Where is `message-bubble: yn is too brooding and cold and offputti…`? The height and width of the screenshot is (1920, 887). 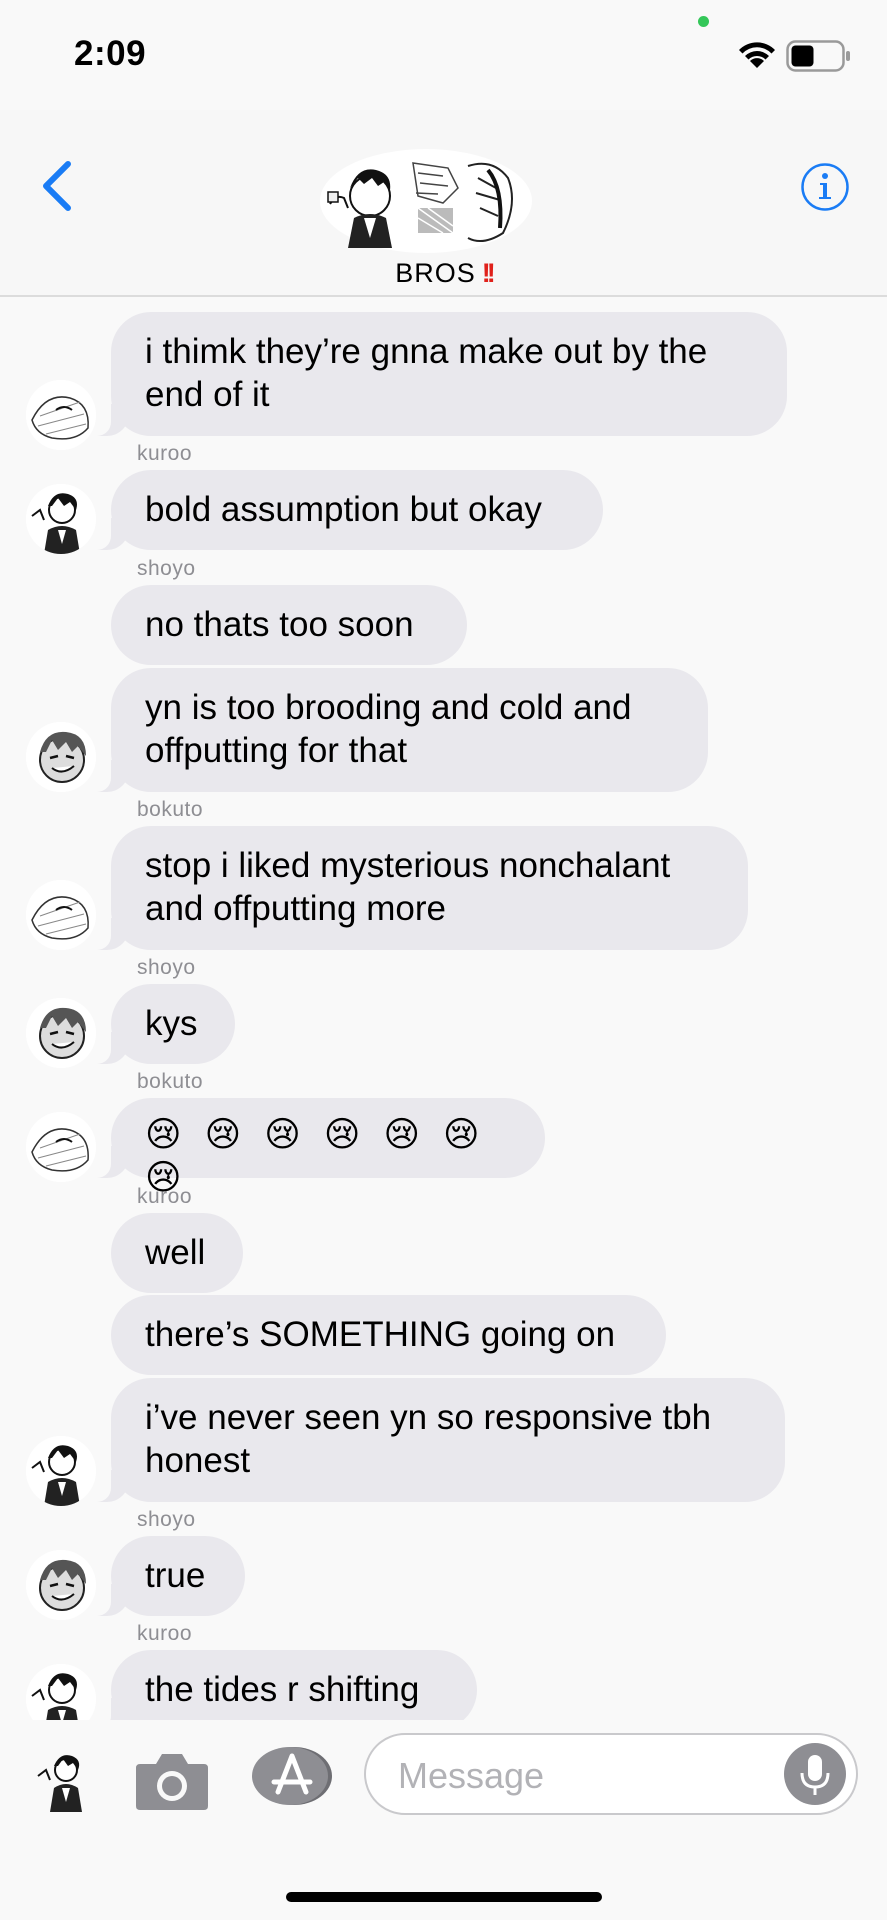
message-bubble: yn is too brooding and cold and offputti… is located at coordinates (398, 730).